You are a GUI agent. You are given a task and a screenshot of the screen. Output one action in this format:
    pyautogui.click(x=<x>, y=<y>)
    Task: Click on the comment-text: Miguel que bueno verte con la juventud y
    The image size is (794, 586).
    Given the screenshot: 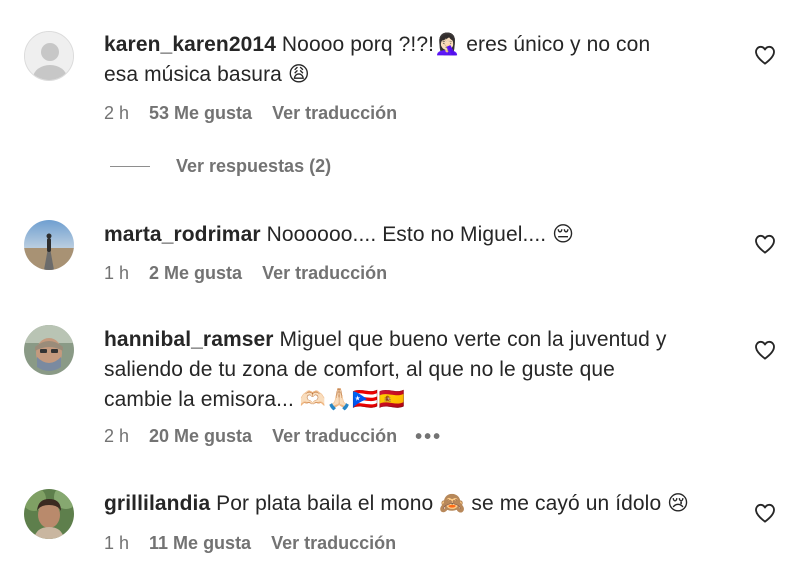 What is the action you would take?
    pyautogui.click(x=470, y=339)
    